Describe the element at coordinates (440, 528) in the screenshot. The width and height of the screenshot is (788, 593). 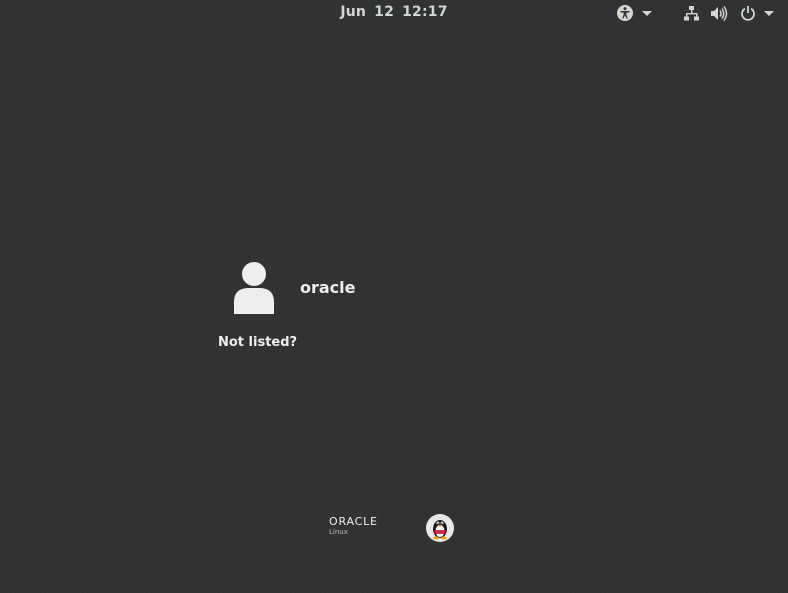
I see `tux-penguin-icon` at that location.